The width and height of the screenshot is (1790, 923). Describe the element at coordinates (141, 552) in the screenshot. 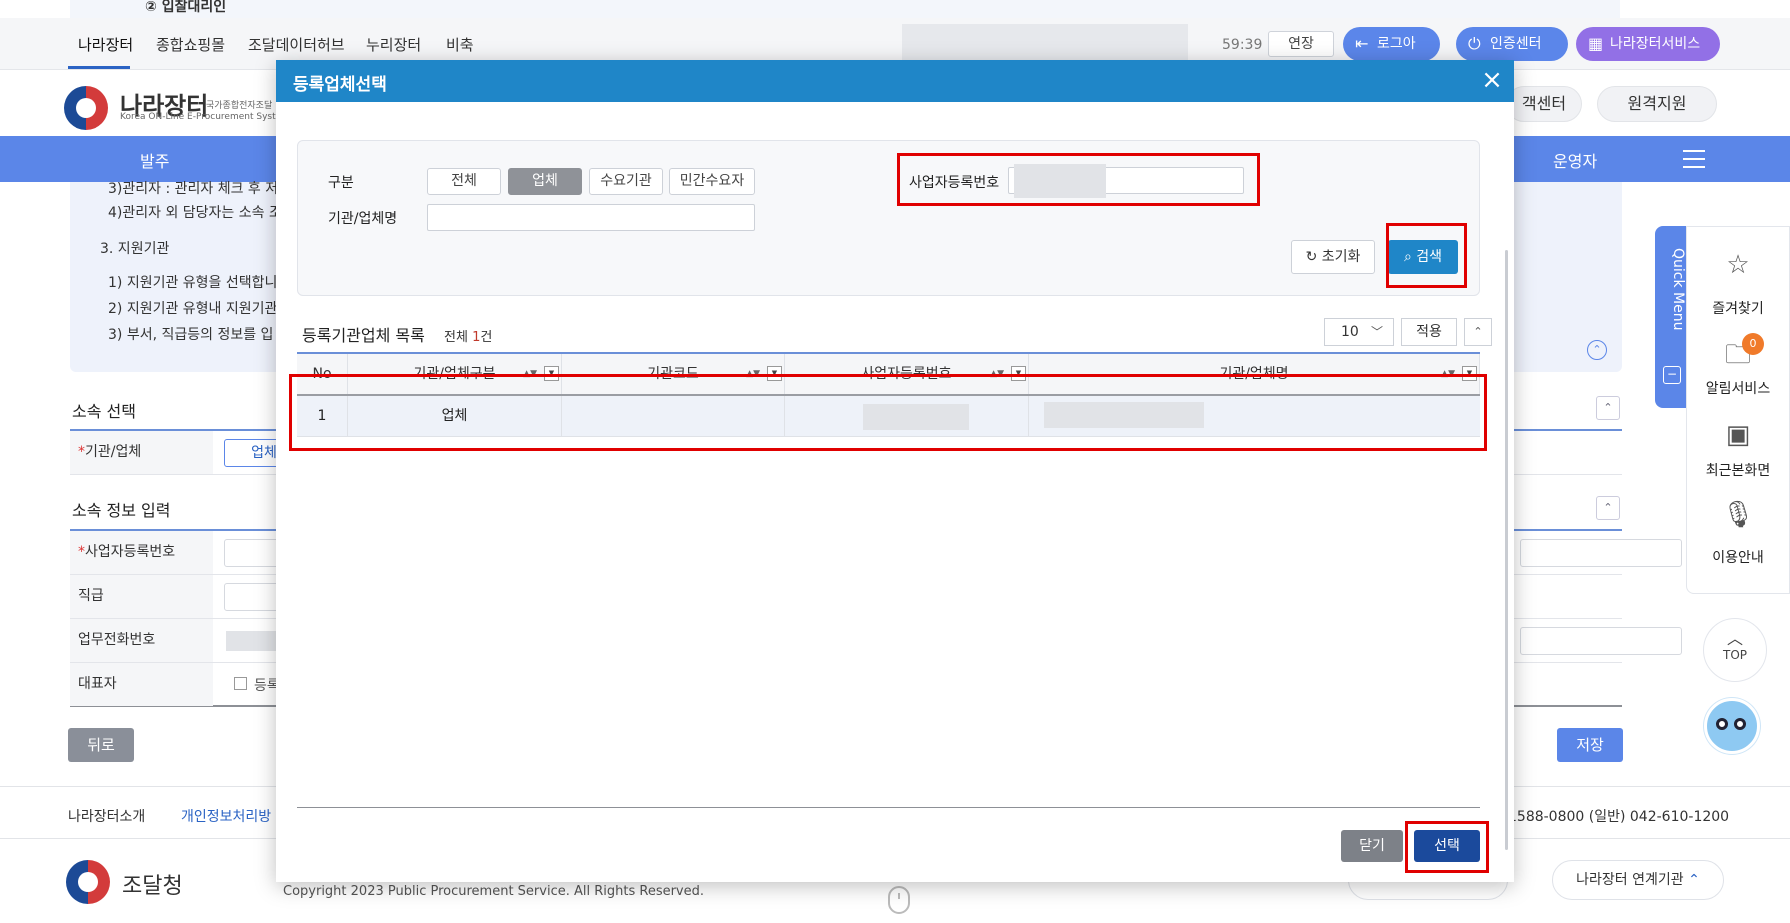

I see `form-label: *사업자등록번호` at that location.